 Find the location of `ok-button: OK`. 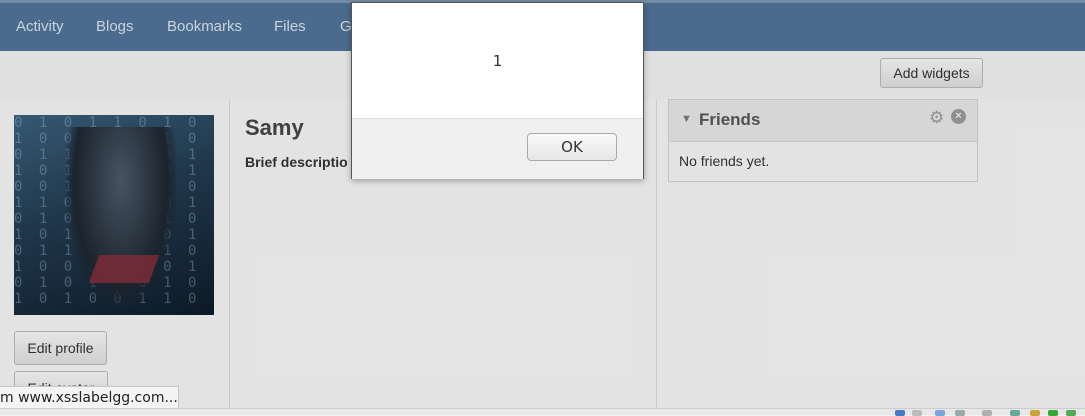

ok-button: OK is located at coordinates (572, 147).